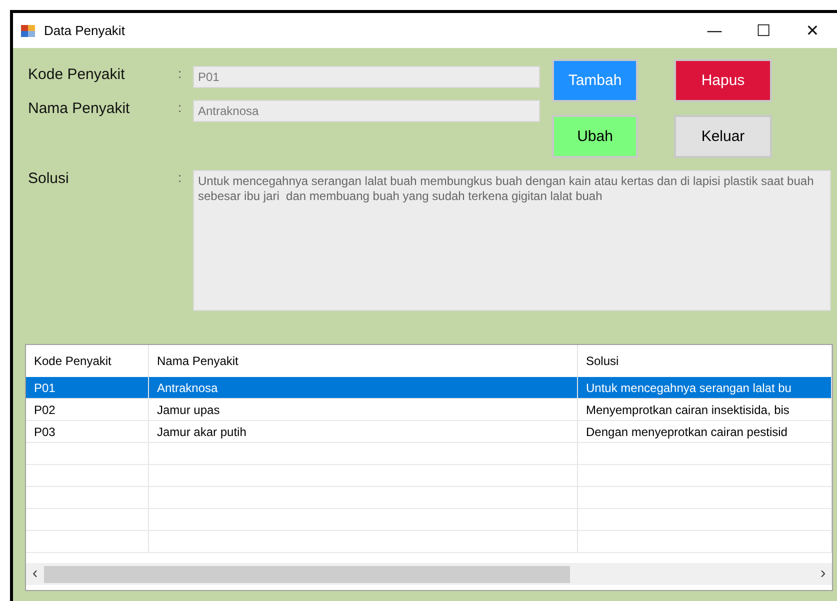 Image resolution: width=837 pixels, height=601 pixels. I want to click on table-row: P01 Antraknosa Untuk mencegahnya serangan lalat bu, so click(429, 388).